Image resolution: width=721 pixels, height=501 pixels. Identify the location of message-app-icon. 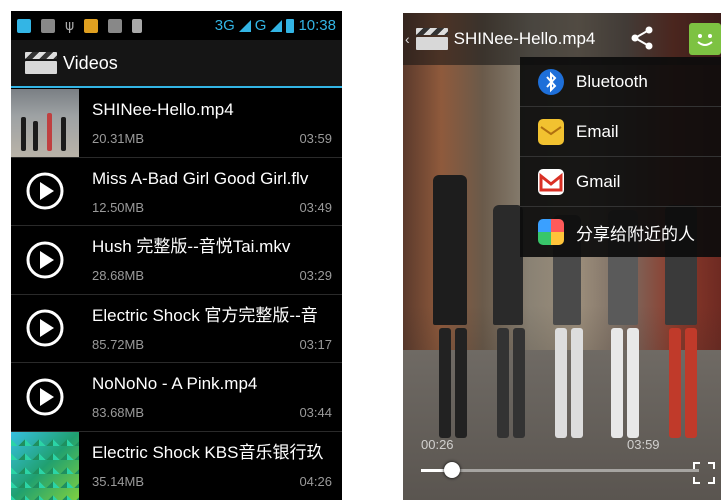
(705, 39).